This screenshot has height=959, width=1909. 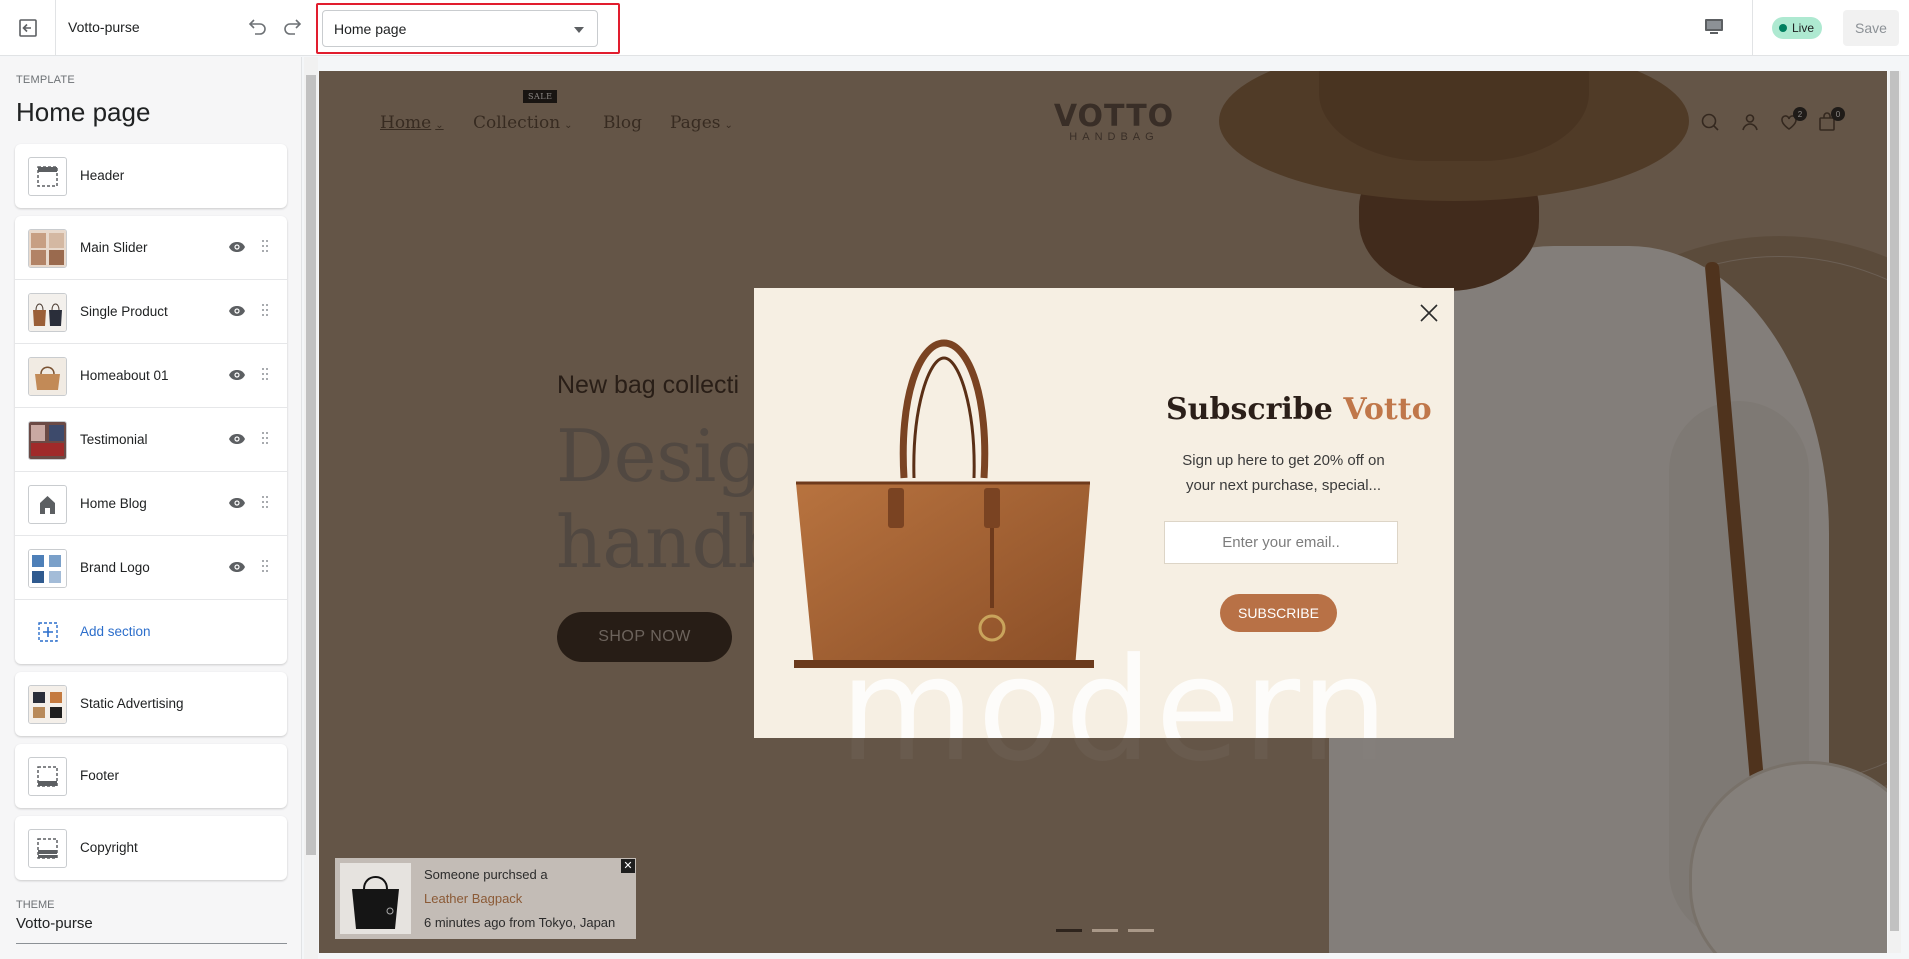 I want to click on theme-divider, so click(x=151, y=943).